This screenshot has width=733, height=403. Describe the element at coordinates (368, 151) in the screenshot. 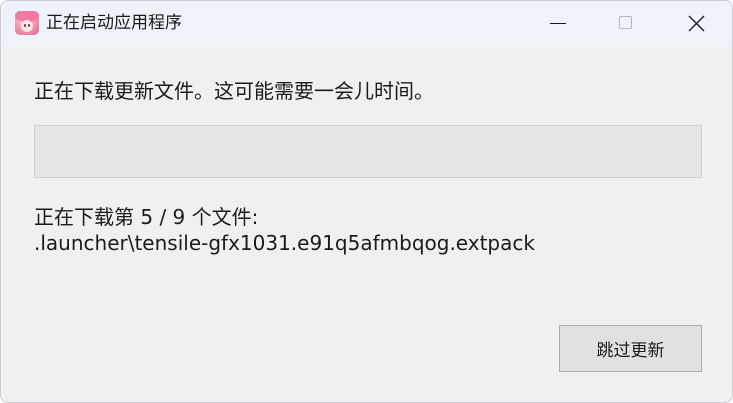

I see `download-progress-bar` at that location.